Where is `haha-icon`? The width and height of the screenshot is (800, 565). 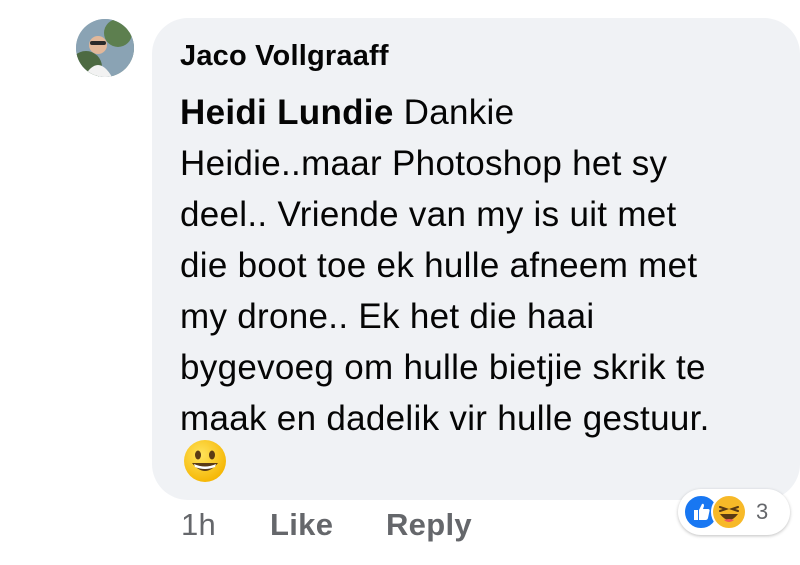 haha-icon is located at coordinates (729, 512).